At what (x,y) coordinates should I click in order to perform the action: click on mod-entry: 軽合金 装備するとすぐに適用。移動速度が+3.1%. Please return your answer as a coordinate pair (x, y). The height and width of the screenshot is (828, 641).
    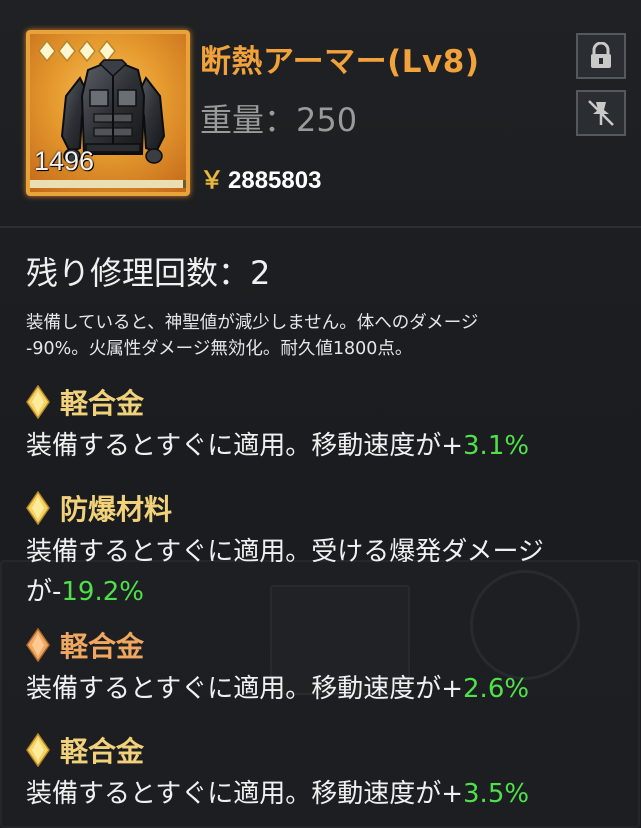
    Looking at the image, I should click on (326, 424).